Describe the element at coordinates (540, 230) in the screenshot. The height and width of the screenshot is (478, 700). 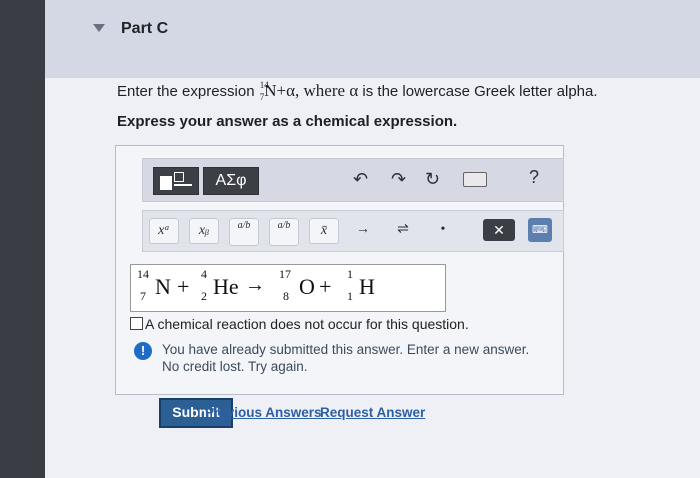
I see `keyboard-toggle-button: ⌨` at that location.